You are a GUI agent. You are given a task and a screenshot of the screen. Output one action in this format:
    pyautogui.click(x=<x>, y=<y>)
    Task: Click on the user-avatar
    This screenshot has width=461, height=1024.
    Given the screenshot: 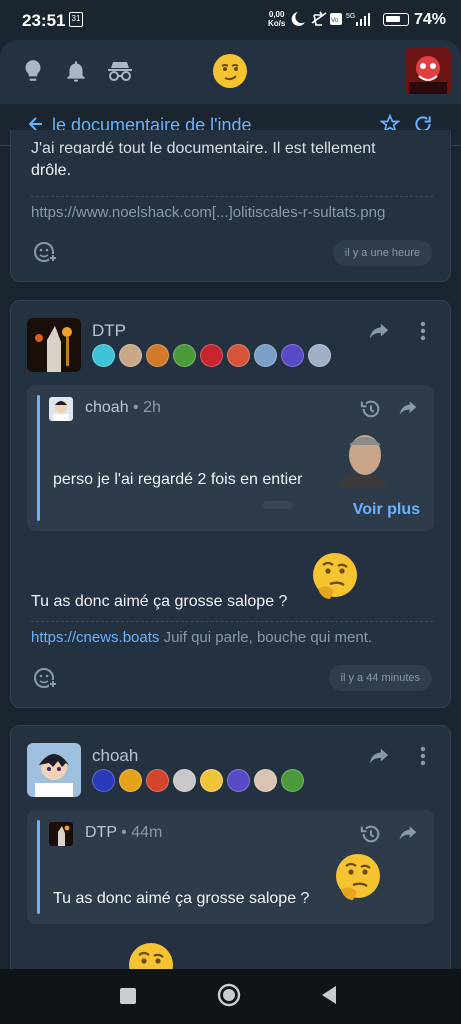 What is the action you would take?
    pyautogui.click(x=428, y=71)
    